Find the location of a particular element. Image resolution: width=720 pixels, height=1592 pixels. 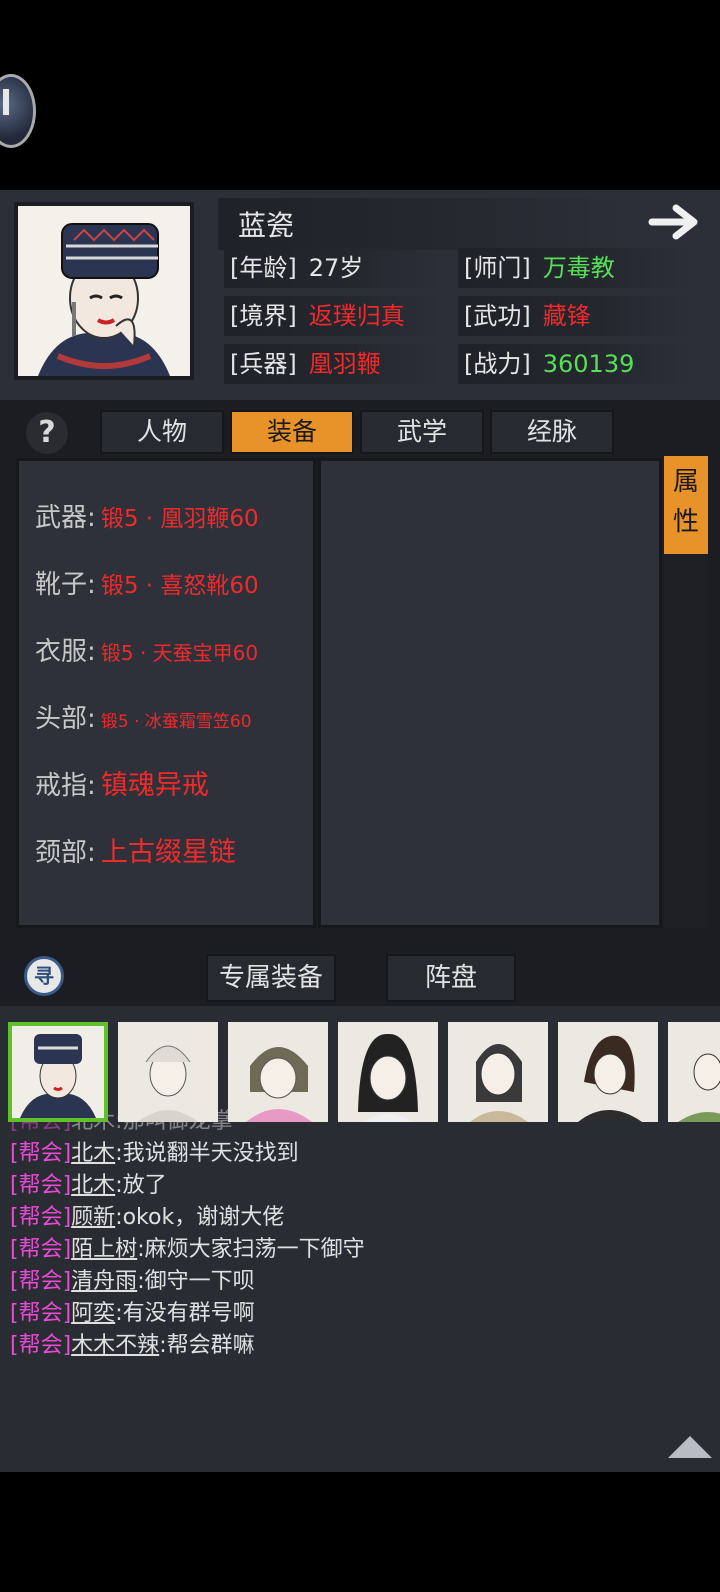

side-tab-char: 性 is located at coordinates (685, 522).